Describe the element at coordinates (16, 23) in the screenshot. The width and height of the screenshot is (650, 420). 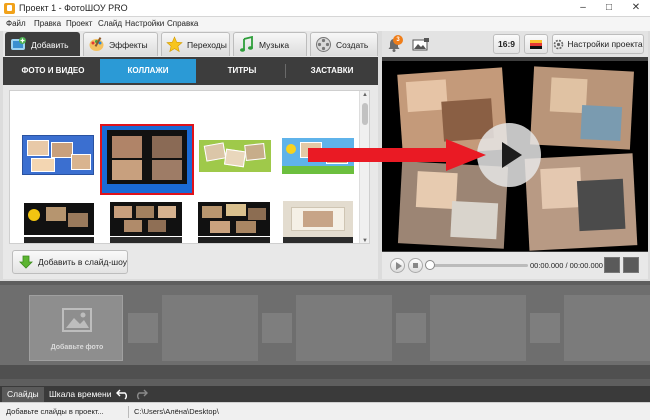
I see `menu-file: Файл` at that location.